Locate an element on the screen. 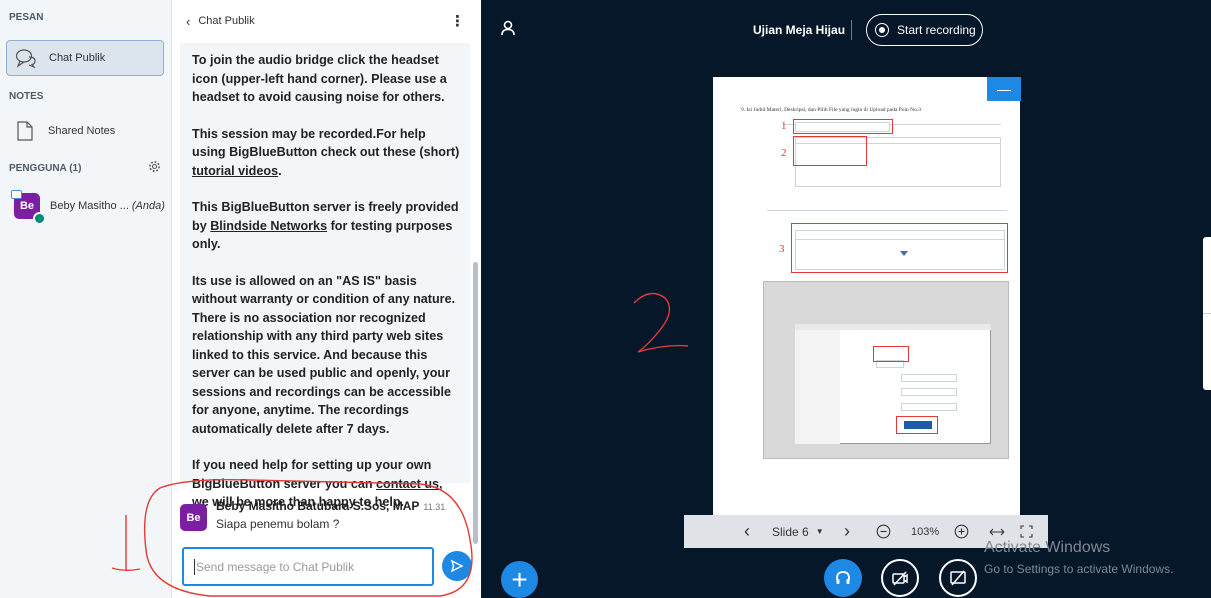  message-sender: Beby Masitho Batubara S.Sos, MAP 11.31 is located at coordinates (331, 506).